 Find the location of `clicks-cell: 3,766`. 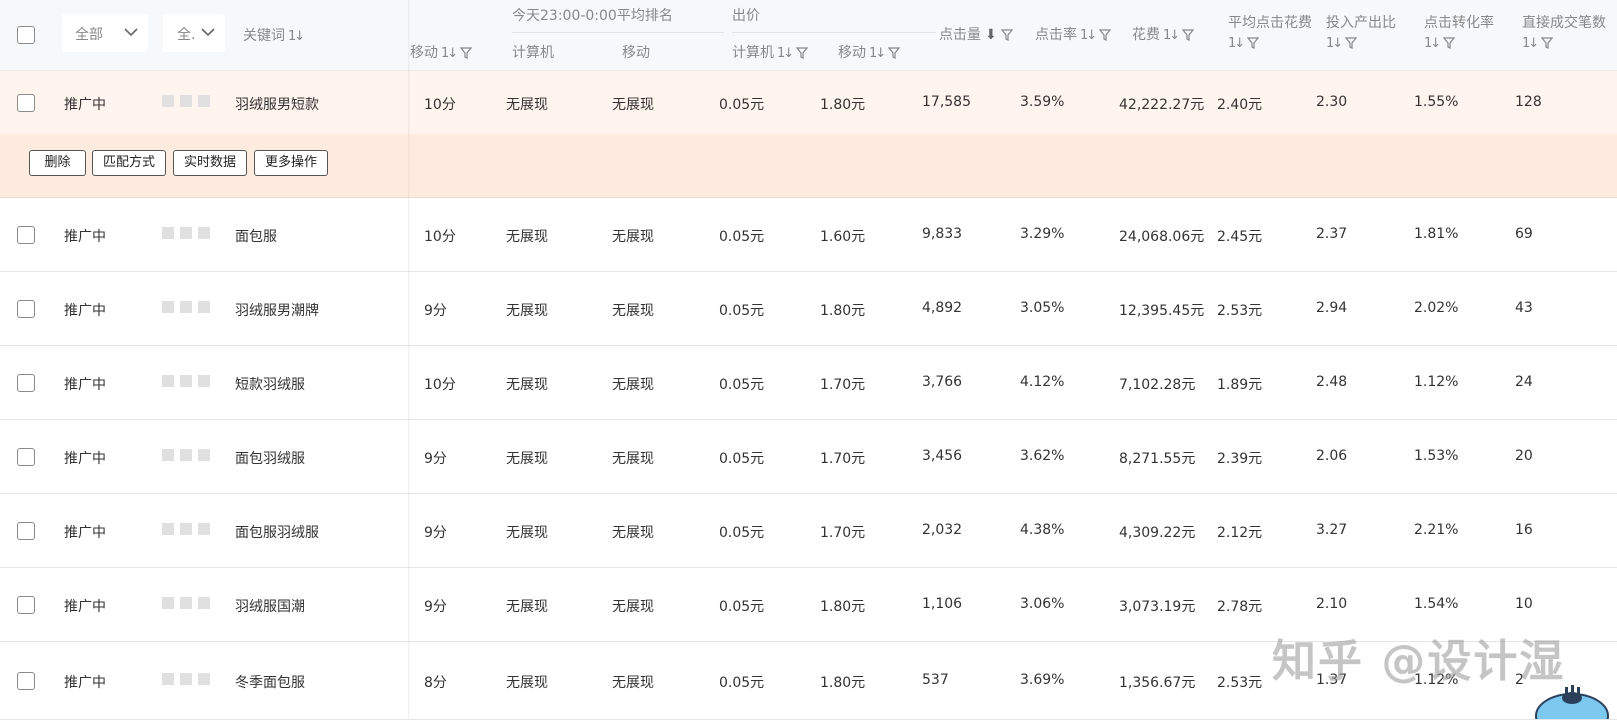

clicks-cell: 3,766 is located at coordinates (942, 382).